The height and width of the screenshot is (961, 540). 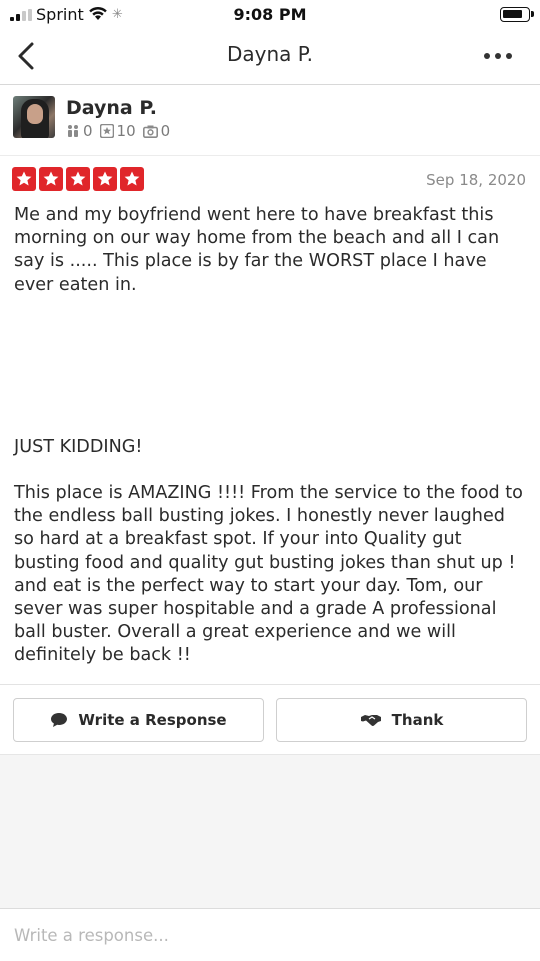 I want to click on star-rating, so click(x=78, y=179).